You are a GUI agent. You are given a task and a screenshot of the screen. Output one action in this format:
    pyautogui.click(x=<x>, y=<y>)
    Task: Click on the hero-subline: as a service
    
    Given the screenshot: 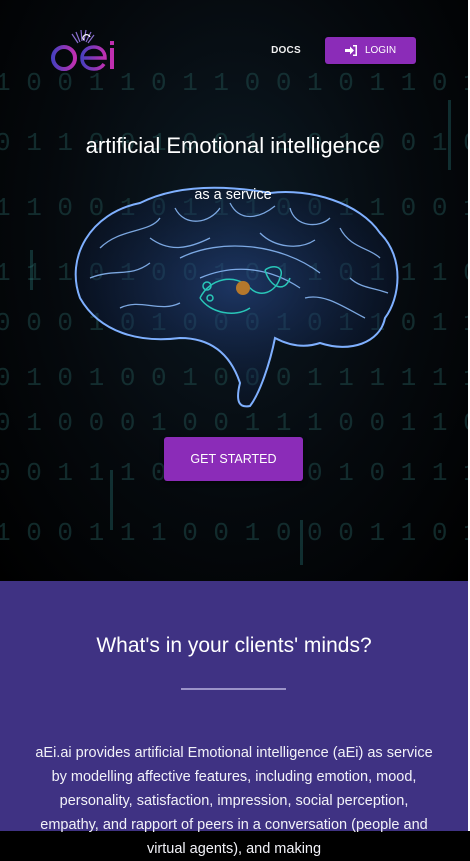 What is the action you would take?
    pyautogui.click(x=233, y=195)
    